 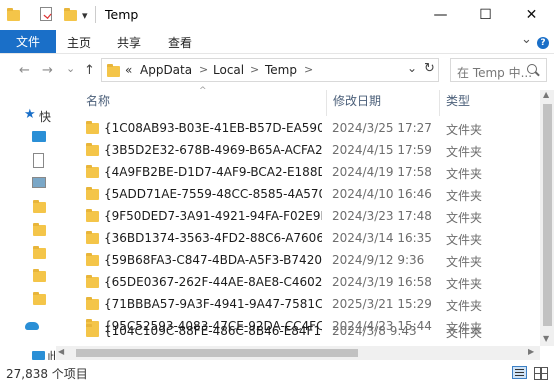 What do you see at coordinates (70, 68) in the screenshot?
I see `recent-locations-button: ⌄` at bounding box center [70, 68].